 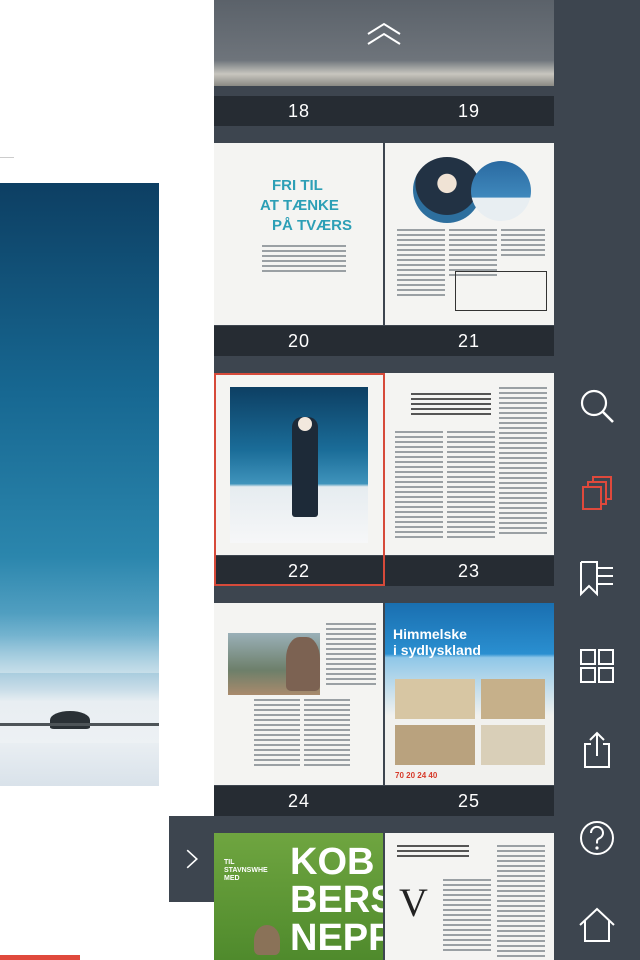 I want to click on page-number: 19, so click(x=469, y=111).